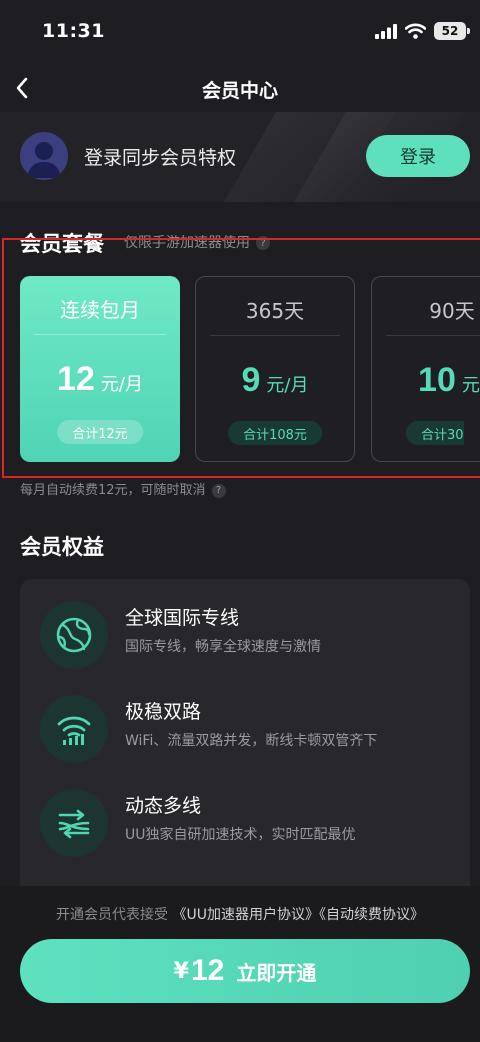 The height and width of the screenshot is (1042, 480). What do you see at coordinates (240, 835) in the screenshot?
I see `benefit-description: UU独家自研加速技术，实时匹配最优` at bounding box center [240, 835].